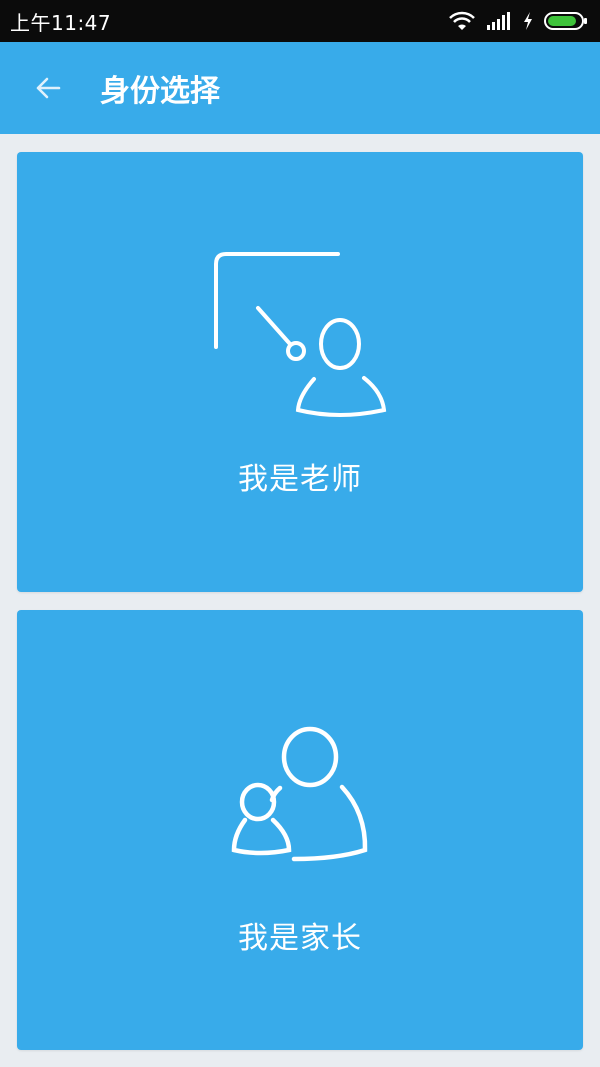 The height and width of the screenshot is (1067, 600). What do you see at coordinates (61, 22) in the screenshot?
I see `status-time: 上午11:47` at bounding box center [61, 22].